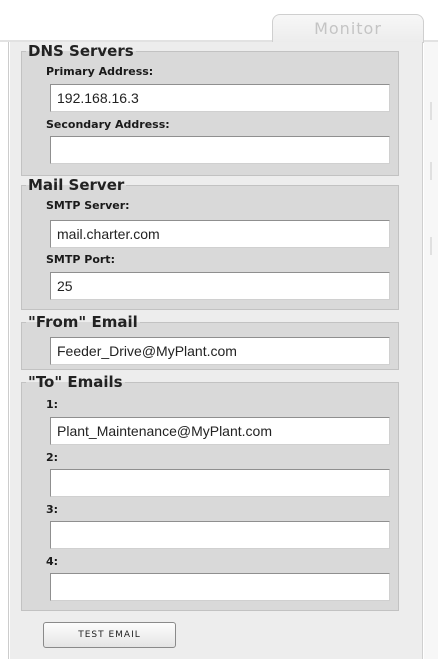 The width and height of the screenshot is (438, 659). I want to click on to-email-3-label: 3:, so click(52, 509).